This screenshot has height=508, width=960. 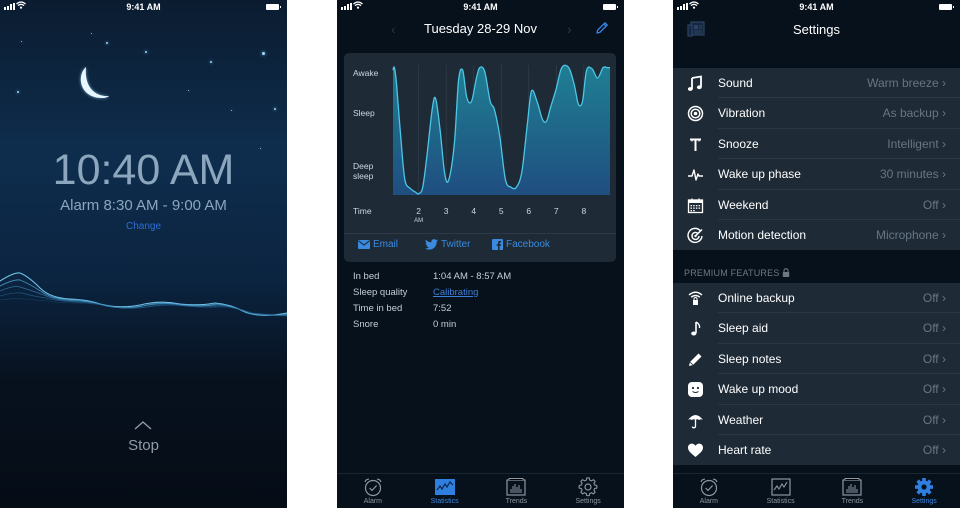 What do you see at coordinates (583, 211) in the screenshot?
I see `x-tick-label: 8` at bounding box center [583, 211].